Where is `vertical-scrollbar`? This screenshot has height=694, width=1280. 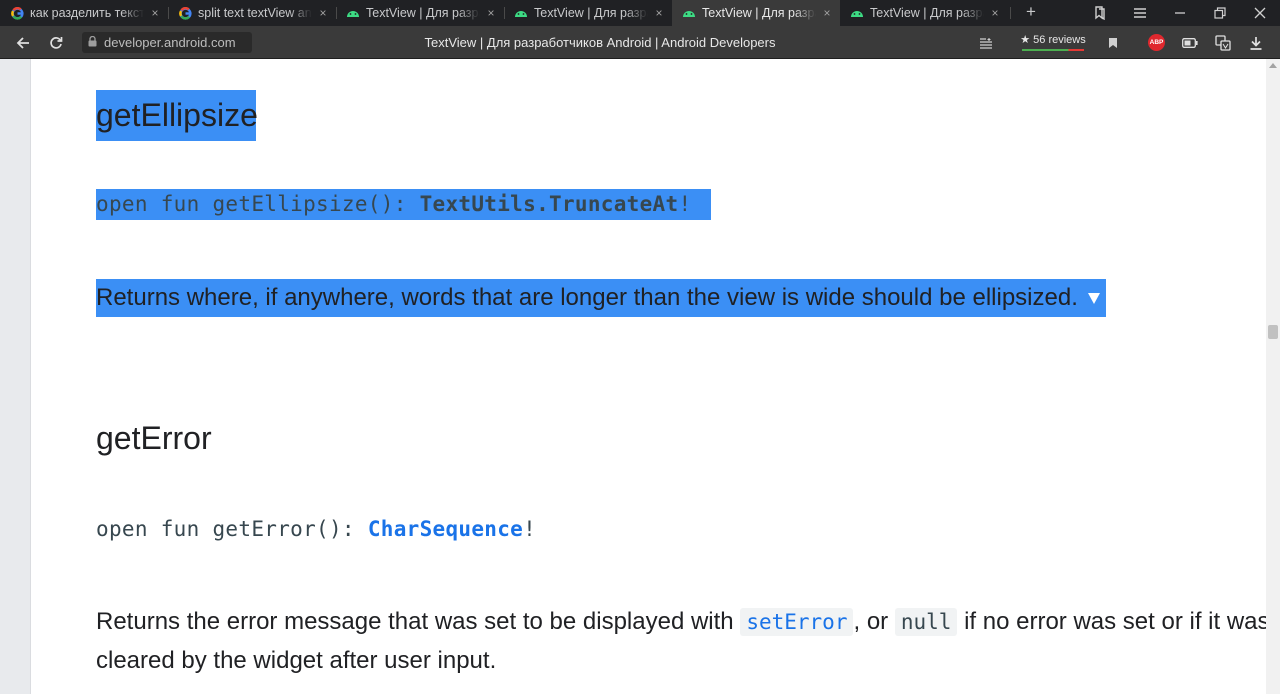
vertical-scrollbar is located at coordinates (1273, 376).